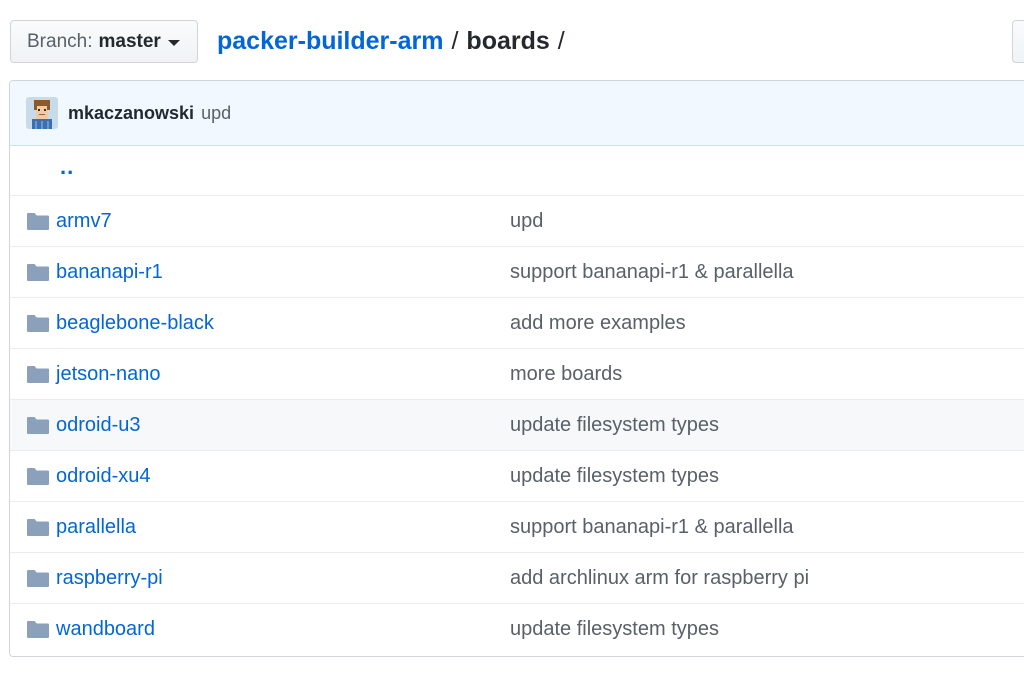 This screenshot has height=692, width=1024. What do you see at coordinates (98, 425) in the screenshot?
I see `file-name-link: odroid-u3` at bounding box center [98, 425].